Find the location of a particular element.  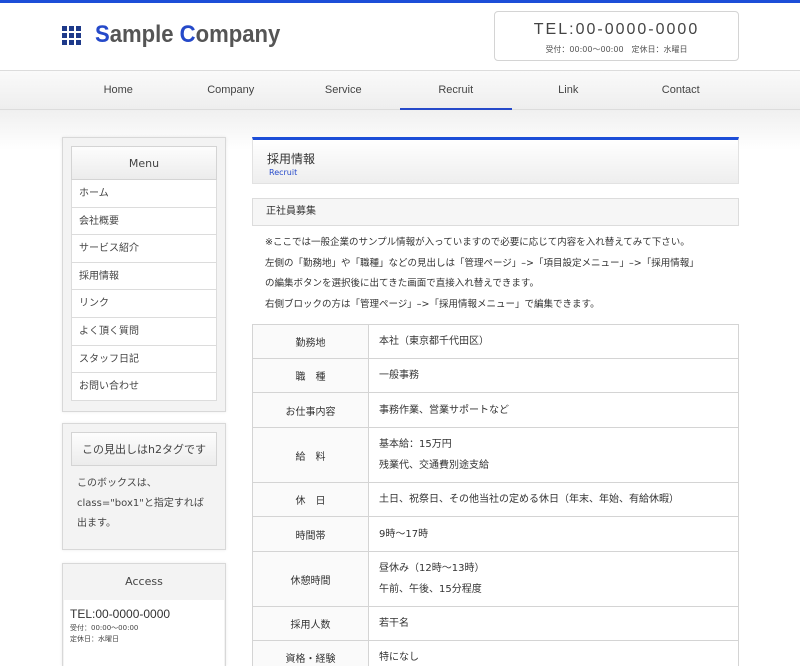

row-value-line: 土日、祝祭日、その他当社の定める休日（年末、年始、有給休暇） is located at coordinates (529, 499).